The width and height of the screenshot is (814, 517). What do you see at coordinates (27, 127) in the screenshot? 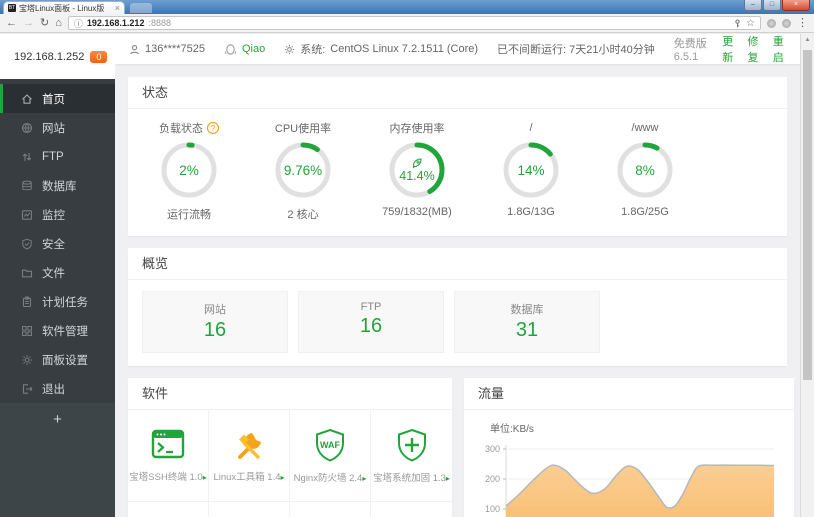
I see `globe-icon` at bounding box center [27, 127].